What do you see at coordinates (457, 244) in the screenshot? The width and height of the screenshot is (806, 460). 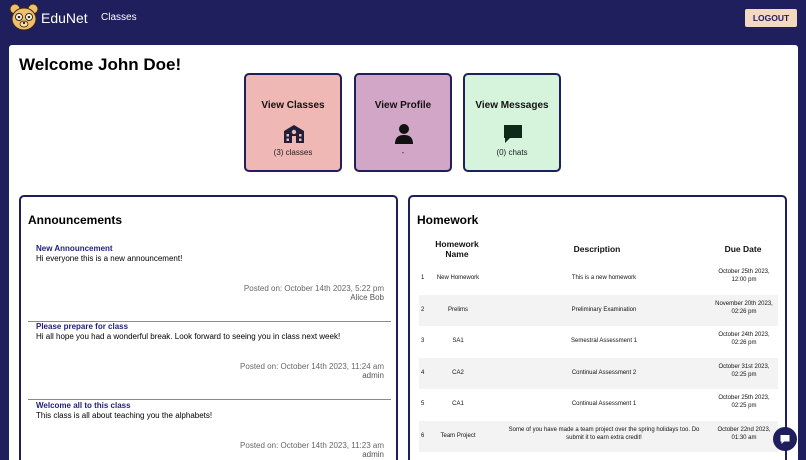 I see `header-line: Homework` at bounding box center [457, 244].